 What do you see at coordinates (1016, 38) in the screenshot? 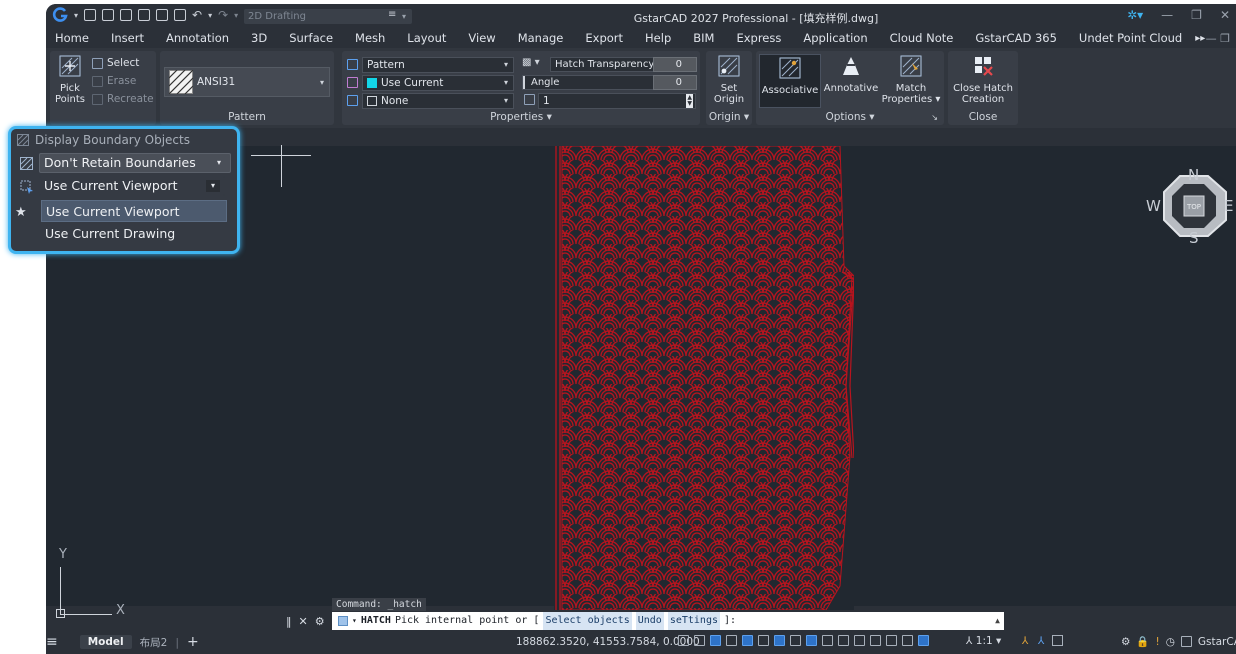
I see `tab-gstarcad-365: GstarCAD 365` at bounding box center [1016, 38].